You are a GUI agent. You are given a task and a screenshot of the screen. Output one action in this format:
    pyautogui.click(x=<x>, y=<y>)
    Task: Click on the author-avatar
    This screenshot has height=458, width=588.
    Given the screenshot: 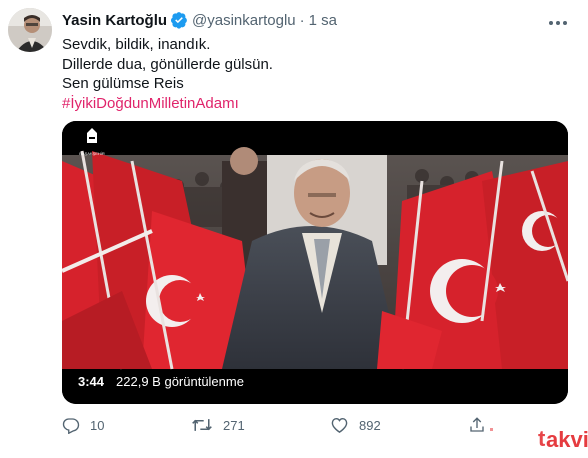 What is the action you would take?
    pyautogui.click(x=30, y=30)
    